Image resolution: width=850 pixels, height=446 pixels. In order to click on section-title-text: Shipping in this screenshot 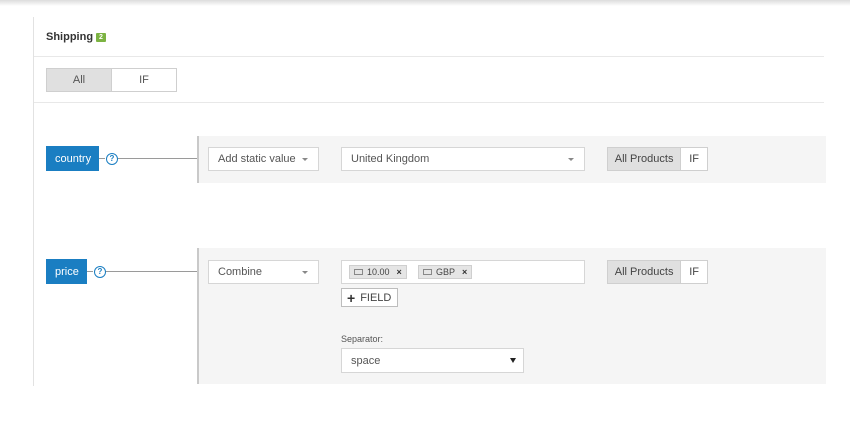, I will do `click(70, 37)`.